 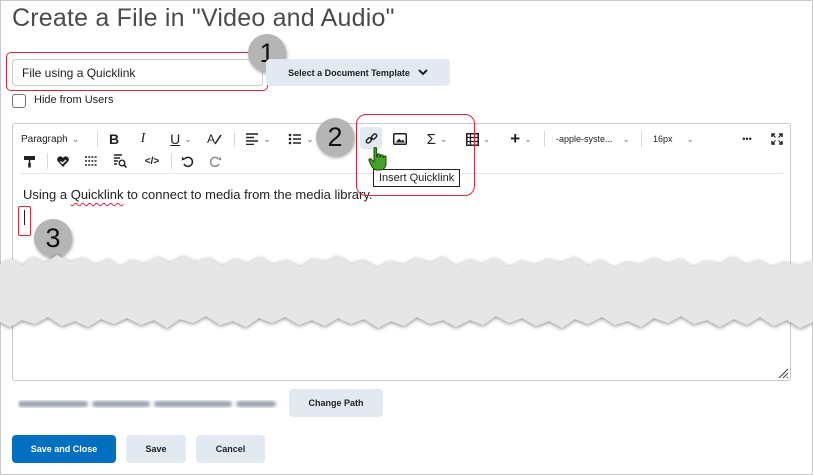 What do you see at coordinates (472, 139) in the screenshot?
I see `table-icon` at bounding box center [472, 139].